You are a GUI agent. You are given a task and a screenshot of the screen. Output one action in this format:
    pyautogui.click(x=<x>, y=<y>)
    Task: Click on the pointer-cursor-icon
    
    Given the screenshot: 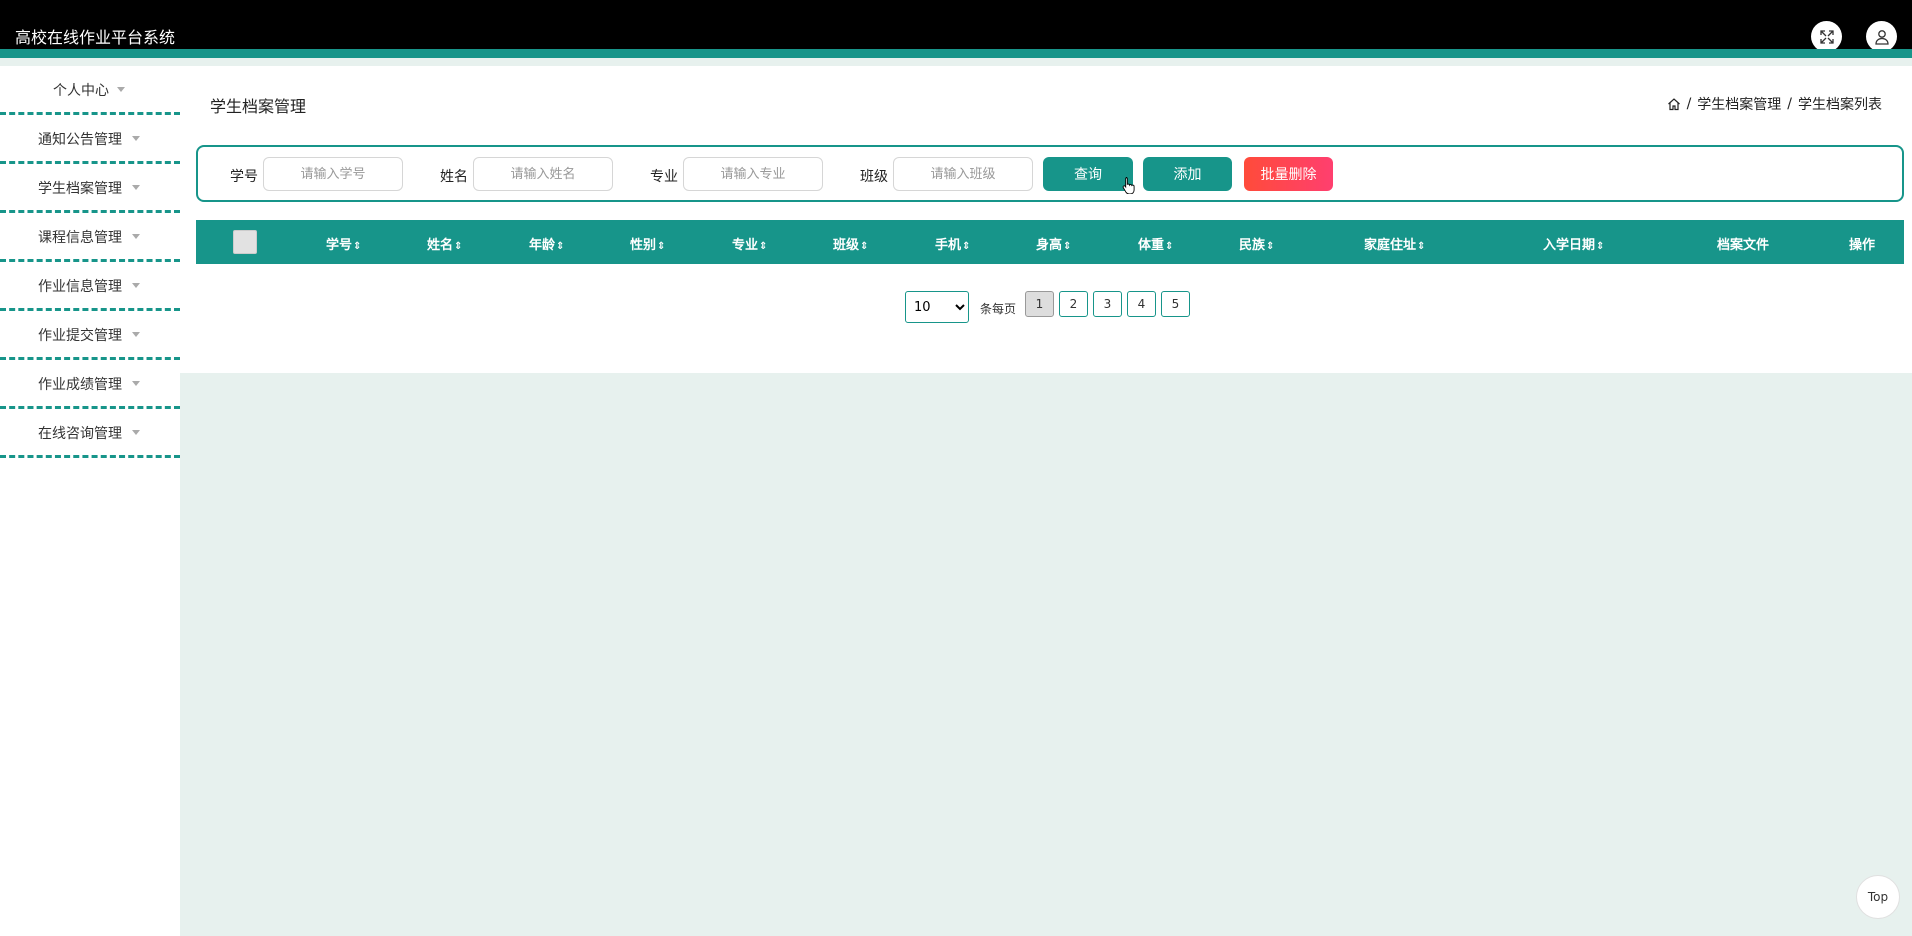 What is the action you would take?
    pyautogui.click(x=1128, y=185)
    